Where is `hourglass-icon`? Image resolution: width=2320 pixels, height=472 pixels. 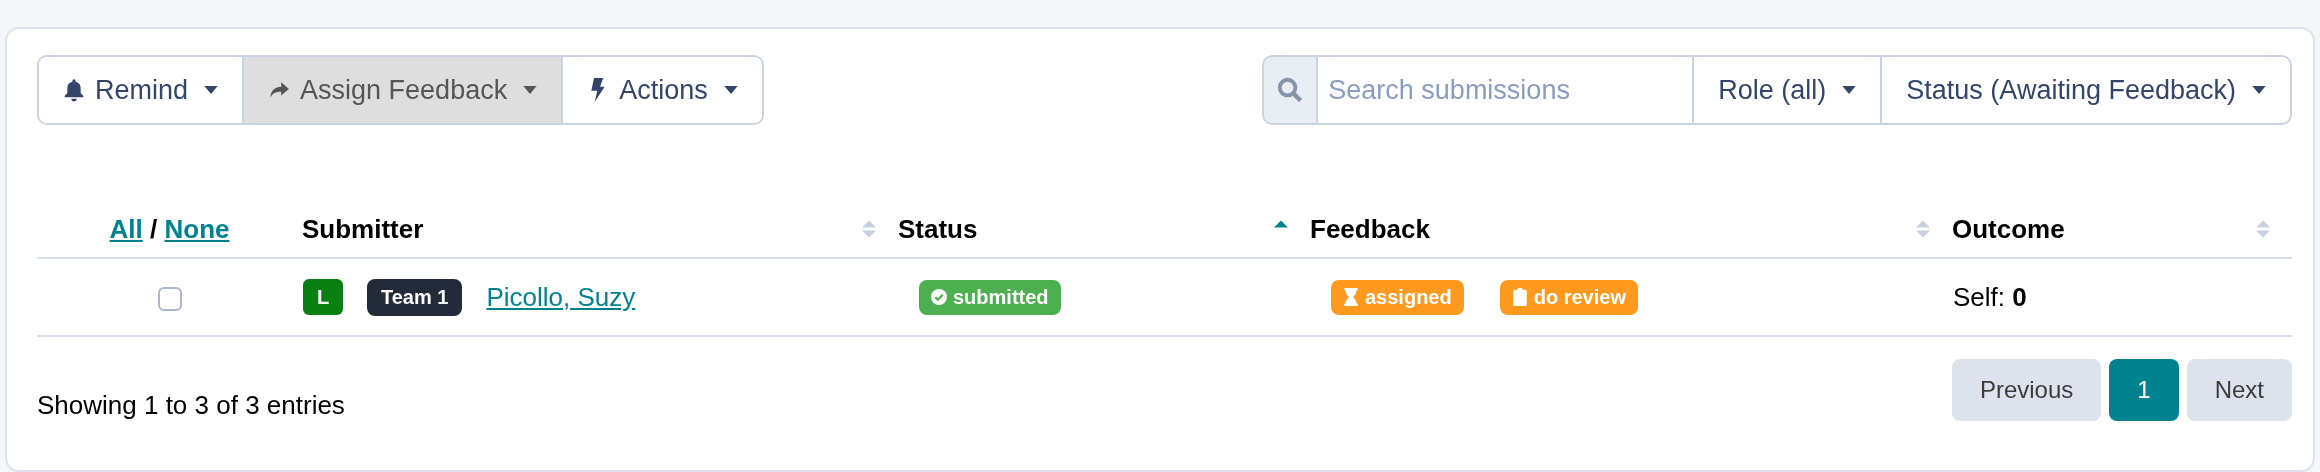
hourglass-icon is located at coordinates (1351, 297).